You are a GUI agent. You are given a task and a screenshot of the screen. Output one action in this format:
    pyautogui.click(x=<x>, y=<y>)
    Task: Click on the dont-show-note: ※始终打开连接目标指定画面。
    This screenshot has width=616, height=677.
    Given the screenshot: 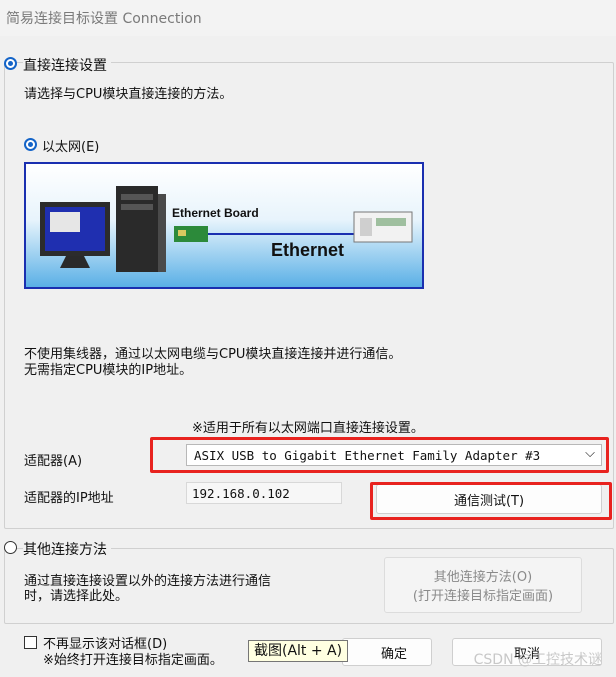 What is the action you would take?
    pyautogui.click(x=133, y=660)
    